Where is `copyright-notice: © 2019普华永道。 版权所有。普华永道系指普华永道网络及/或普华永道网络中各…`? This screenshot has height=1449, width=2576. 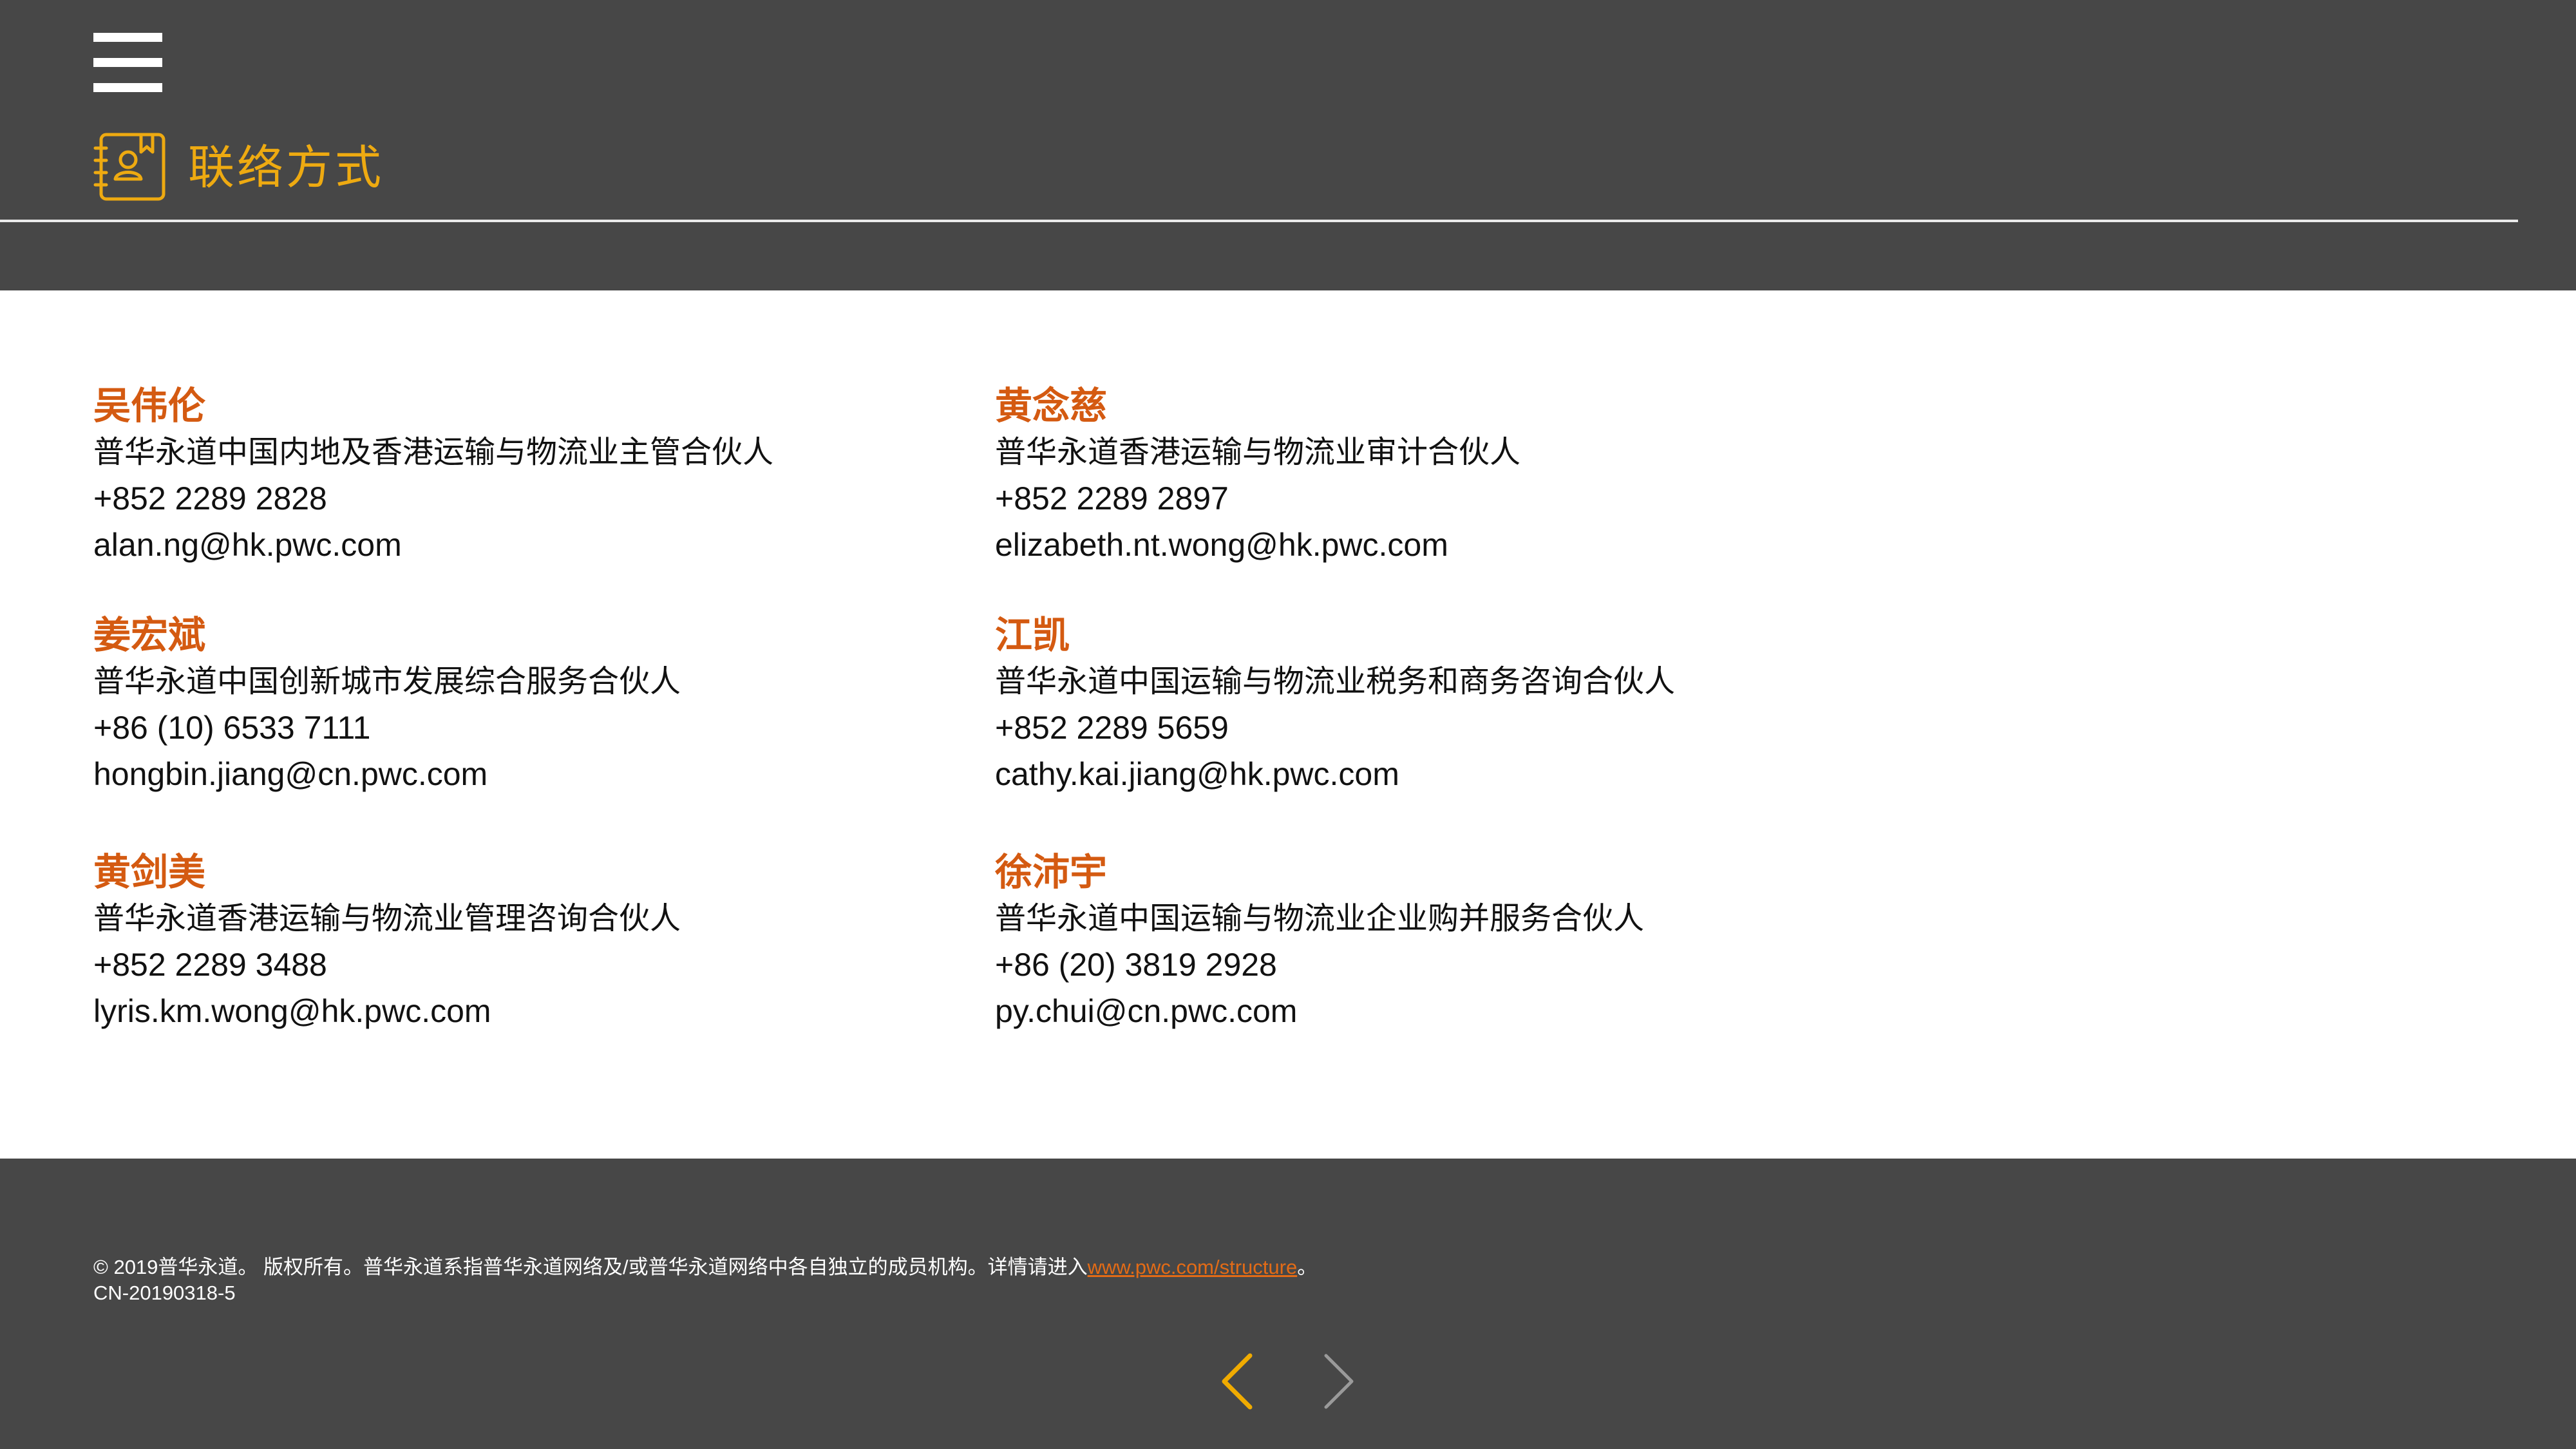
copyright-notice: © 2019普华永道。 版权所有。普华永道系指普华永道网络及/或普华永道网络中各… is located at coordinates (705, 1281).